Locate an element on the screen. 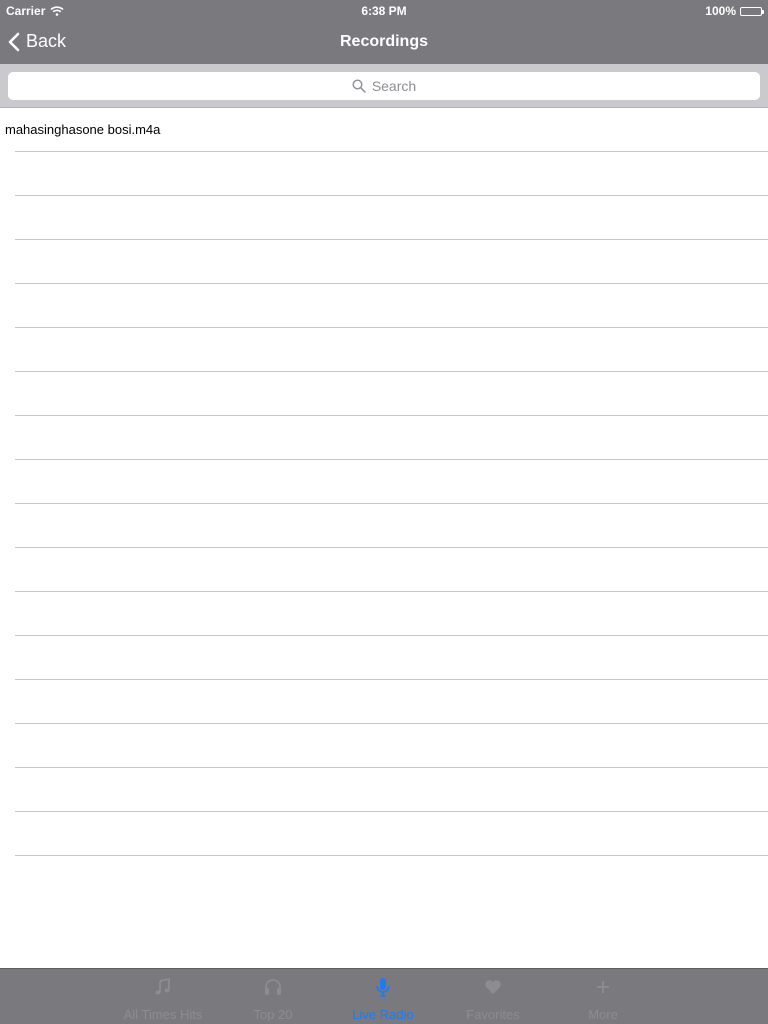  tab-label: Live Radio is located at coordinates (383, 1014).